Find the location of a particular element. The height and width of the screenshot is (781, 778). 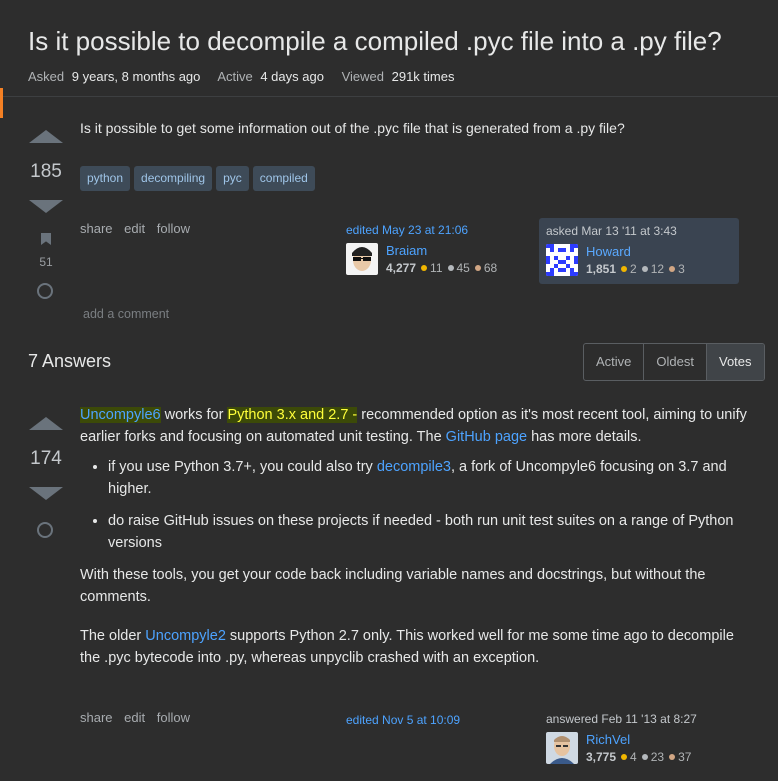

question-upvote-icon is located at coordinates (46, 136).